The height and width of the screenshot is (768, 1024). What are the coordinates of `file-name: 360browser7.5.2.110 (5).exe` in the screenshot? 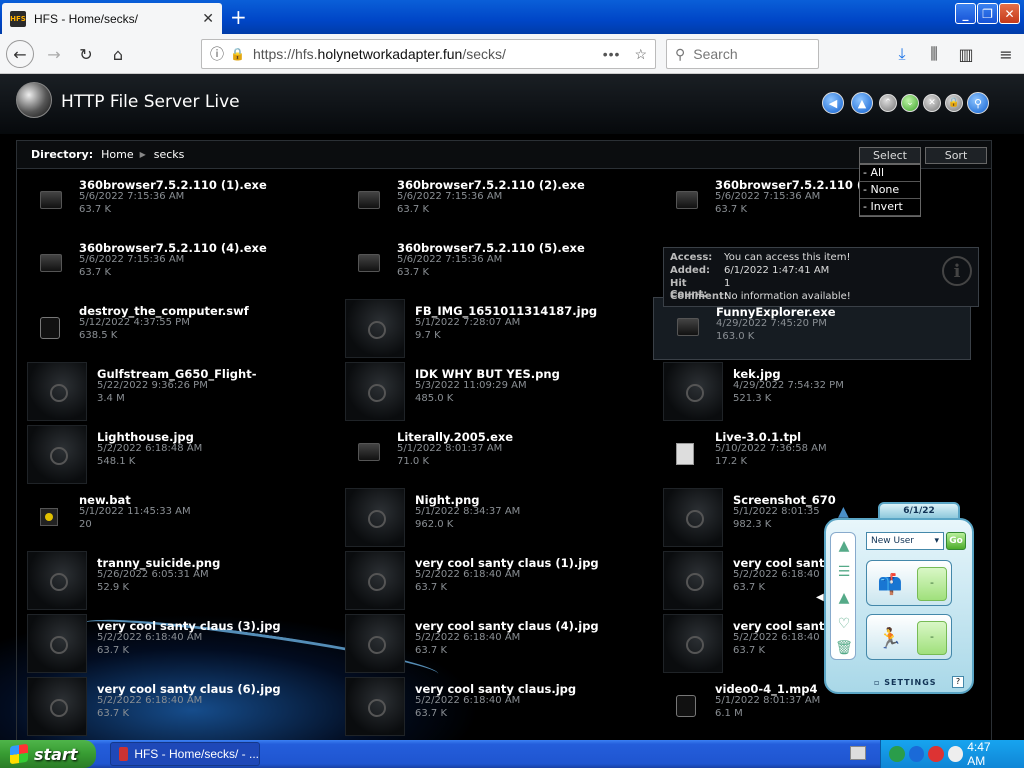 It's located at (491, 248).